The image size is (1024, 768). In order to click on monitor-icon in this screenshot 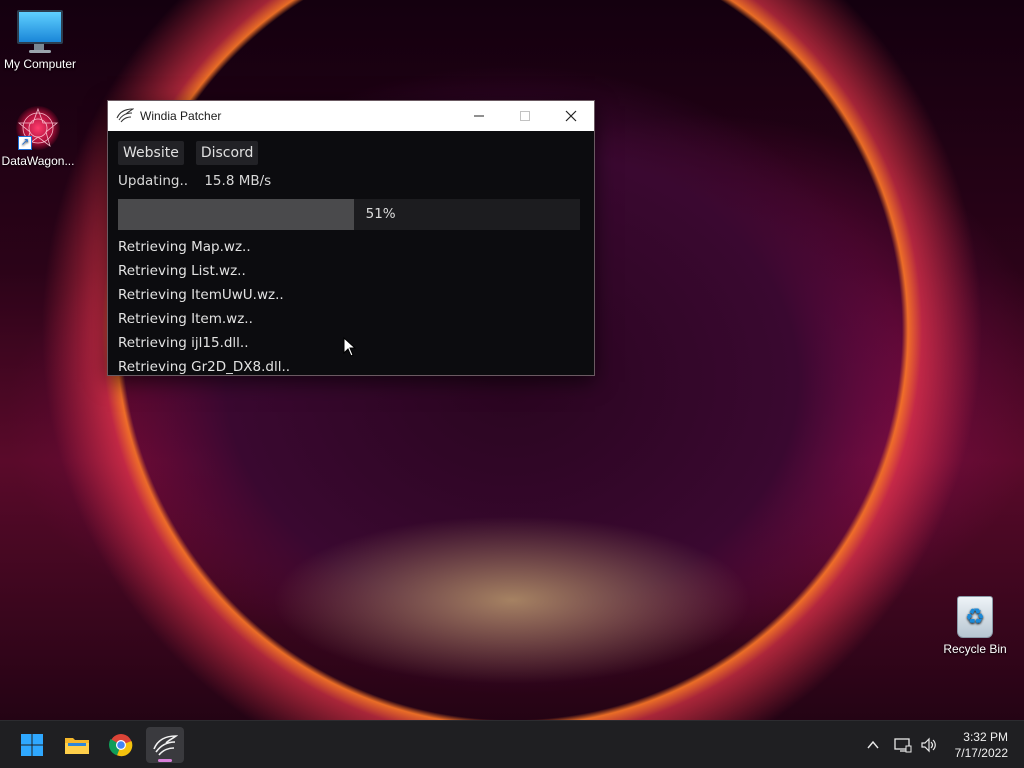, I will do `click(40, 30)`.